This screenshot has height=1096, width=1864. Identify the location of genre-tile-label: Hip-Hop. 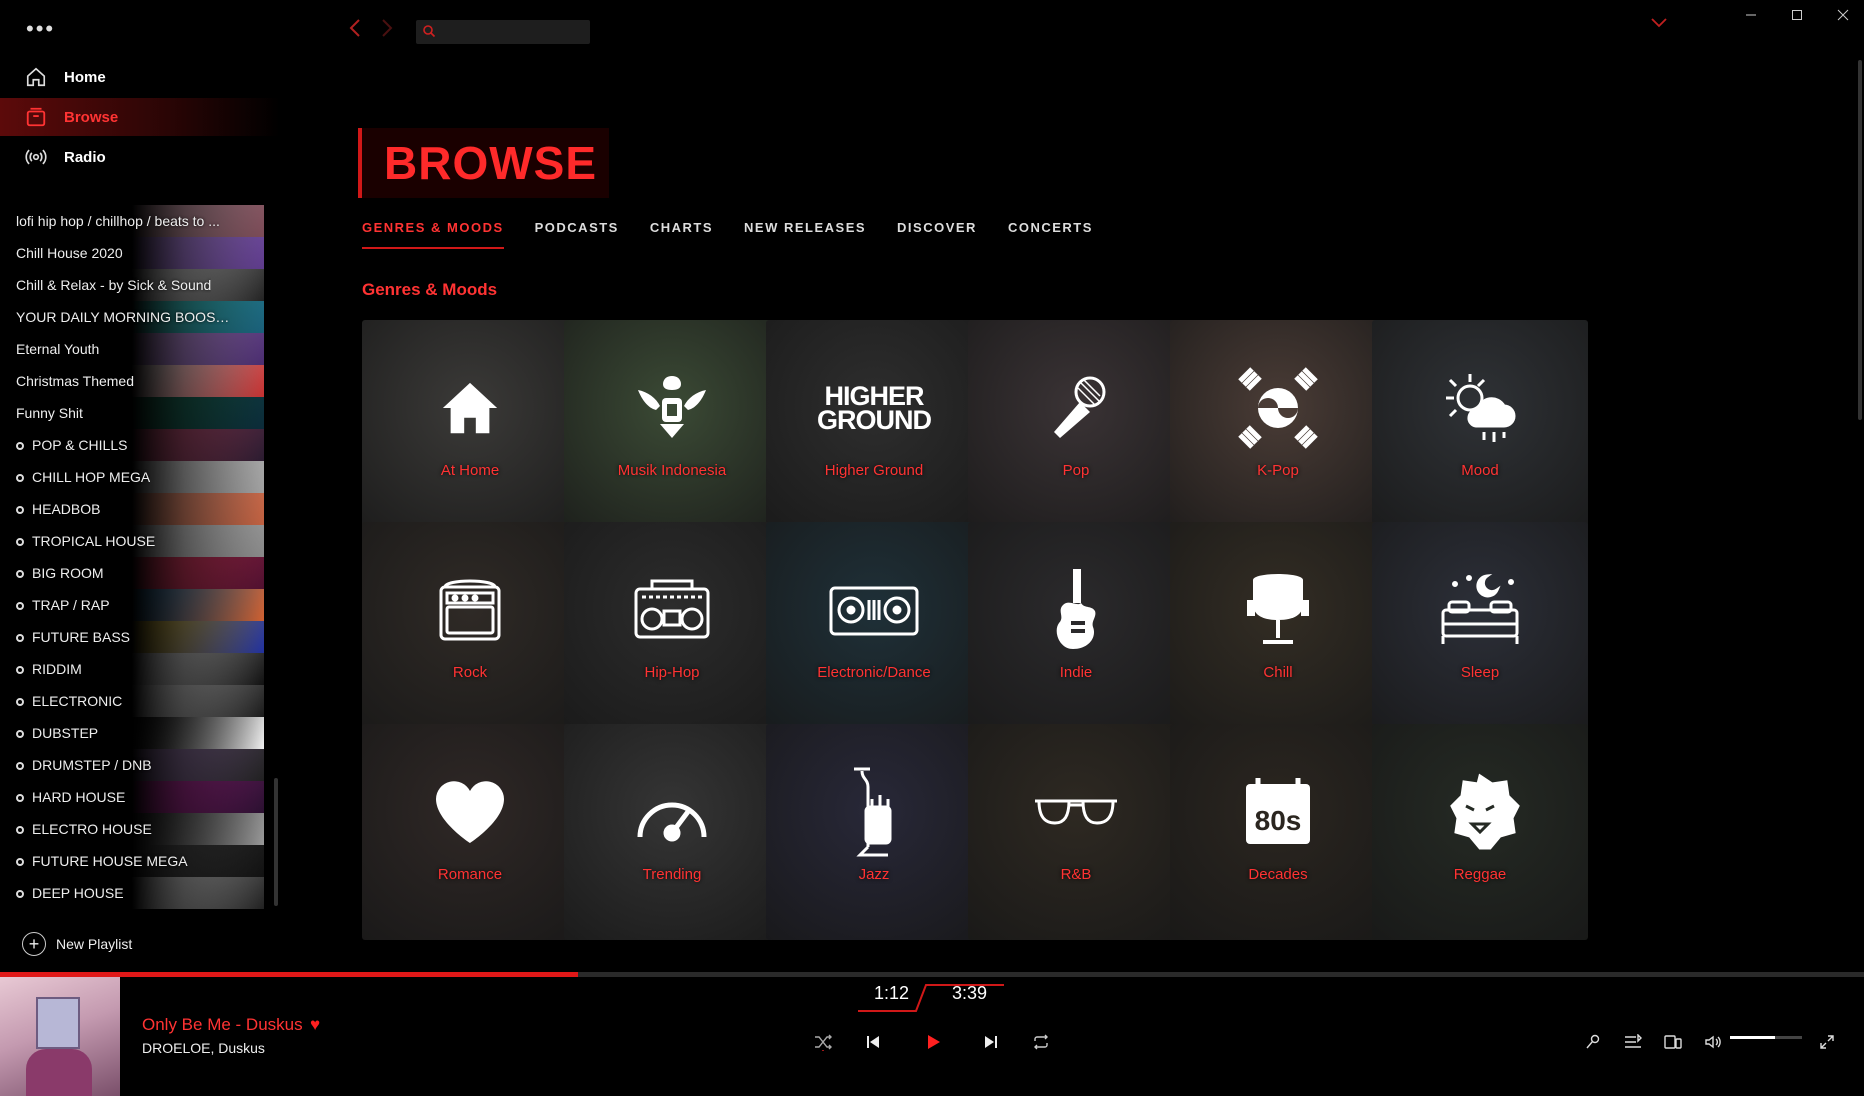
(672, 672).